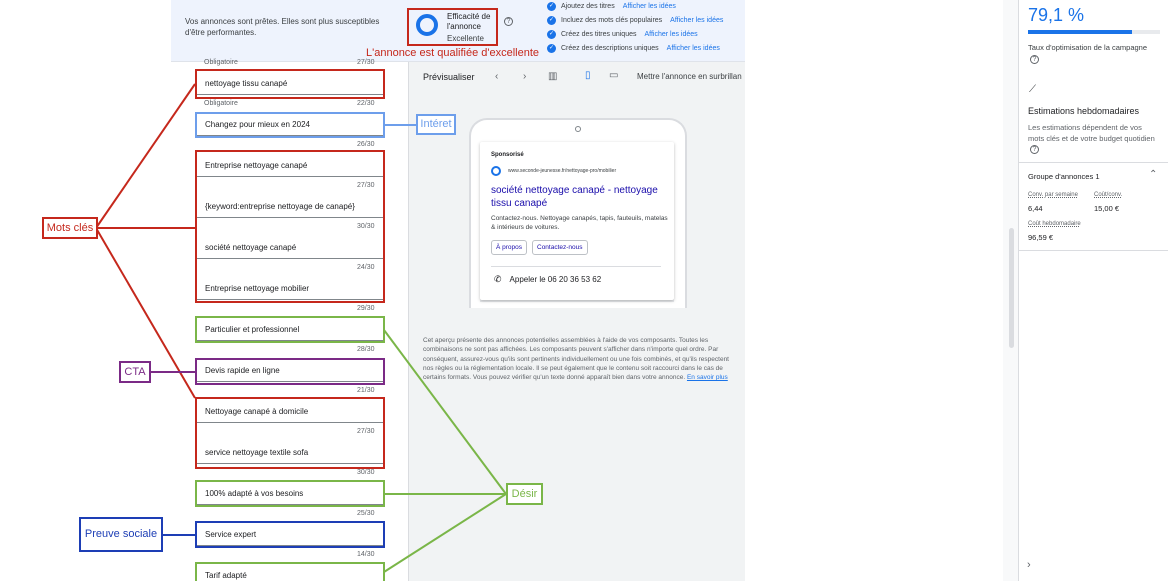  Describe the element at coordinates (290, 534) in the screenshot. I see `social-proof-highlight-box` at that location.